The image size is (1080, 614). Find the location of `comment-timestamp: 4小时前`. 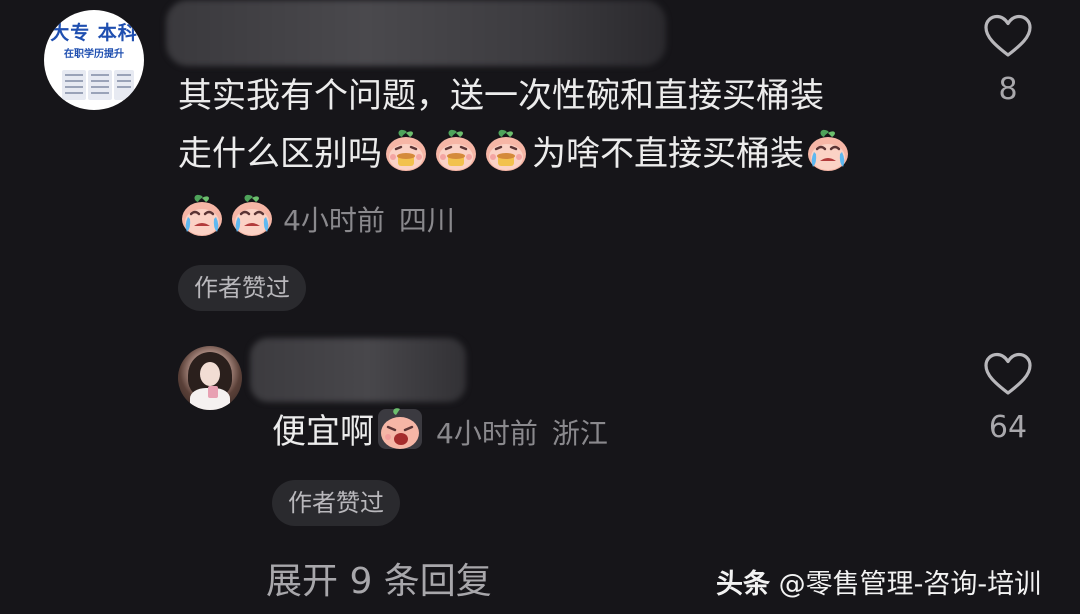

comment-timestamp: 4小时前 is located at coordinates (334, 220).